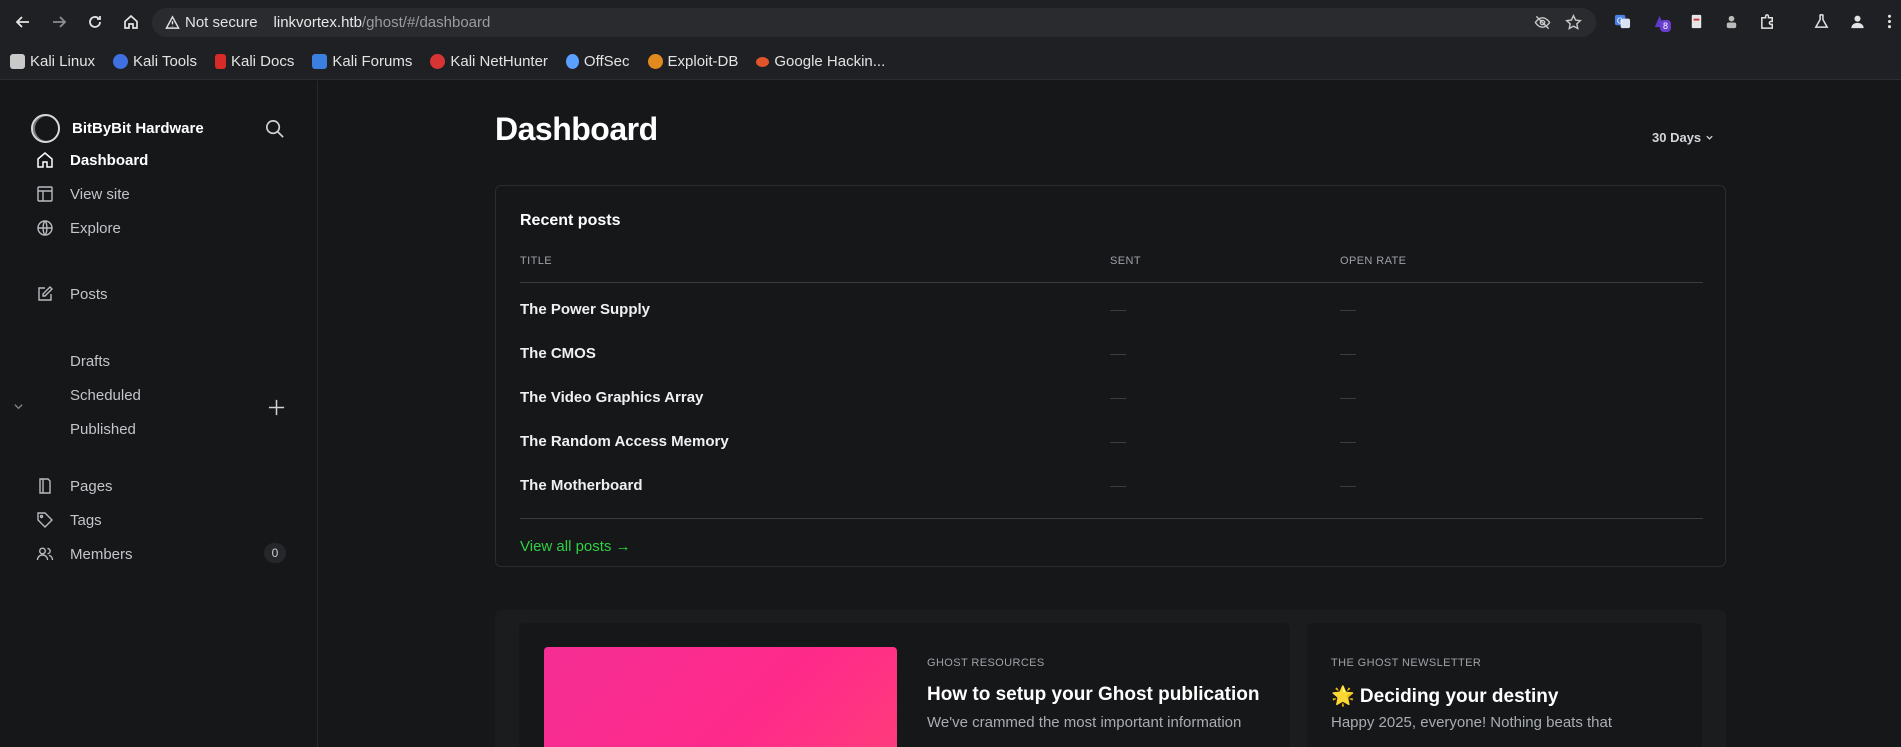 The height and width of the screenshot is (747, 1901). What do you see at coordinates (558, 353) in the screenshot?
I see `table-row-post-title: The CMOS` at bounding box center [558, 353].